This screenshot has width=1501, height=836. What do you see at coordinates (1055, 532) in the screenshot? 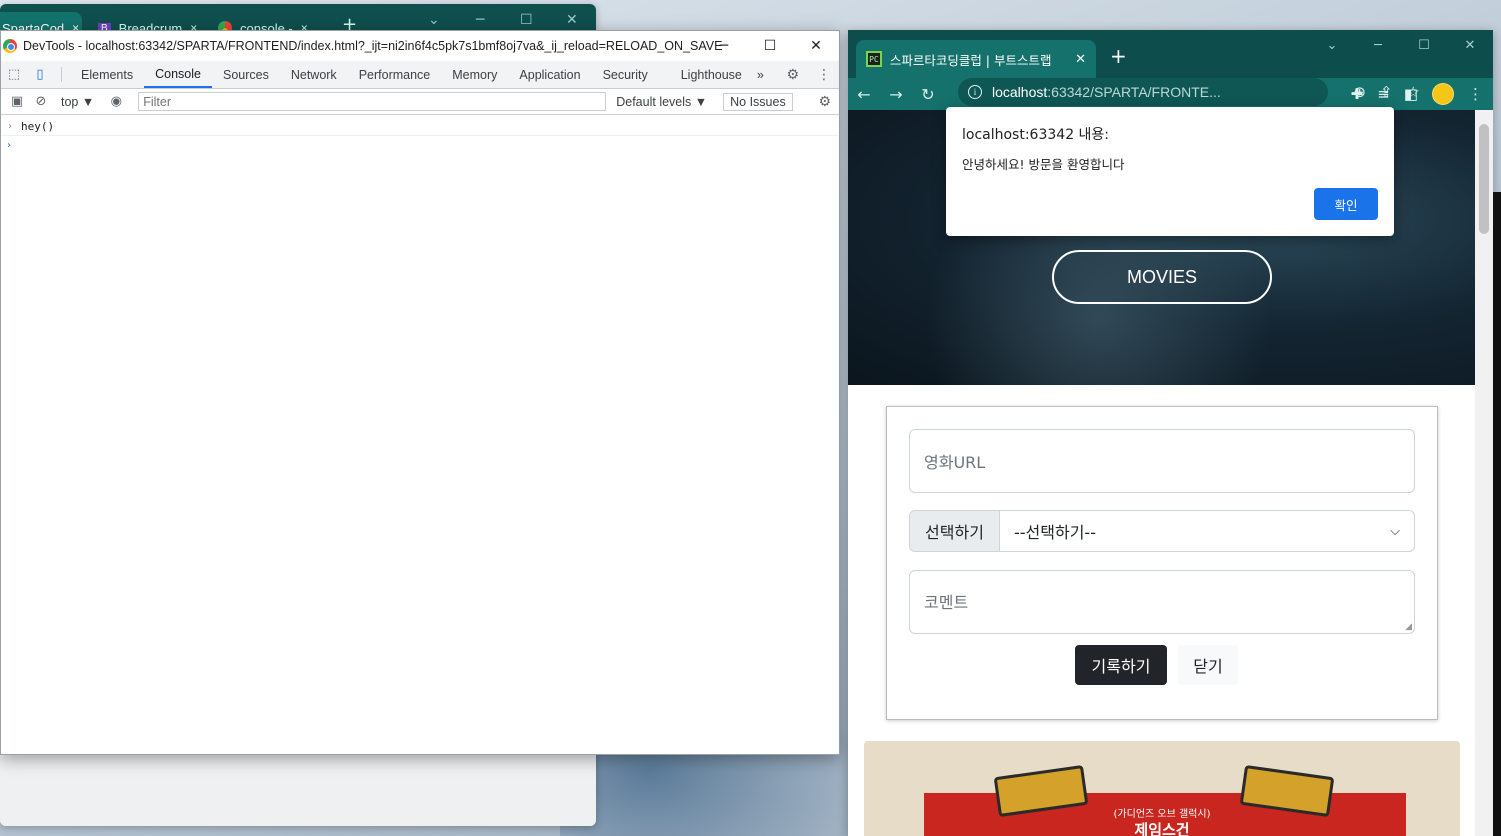
I see `rating-select-value: --선택하기--` at bounding box center [1055, 532].